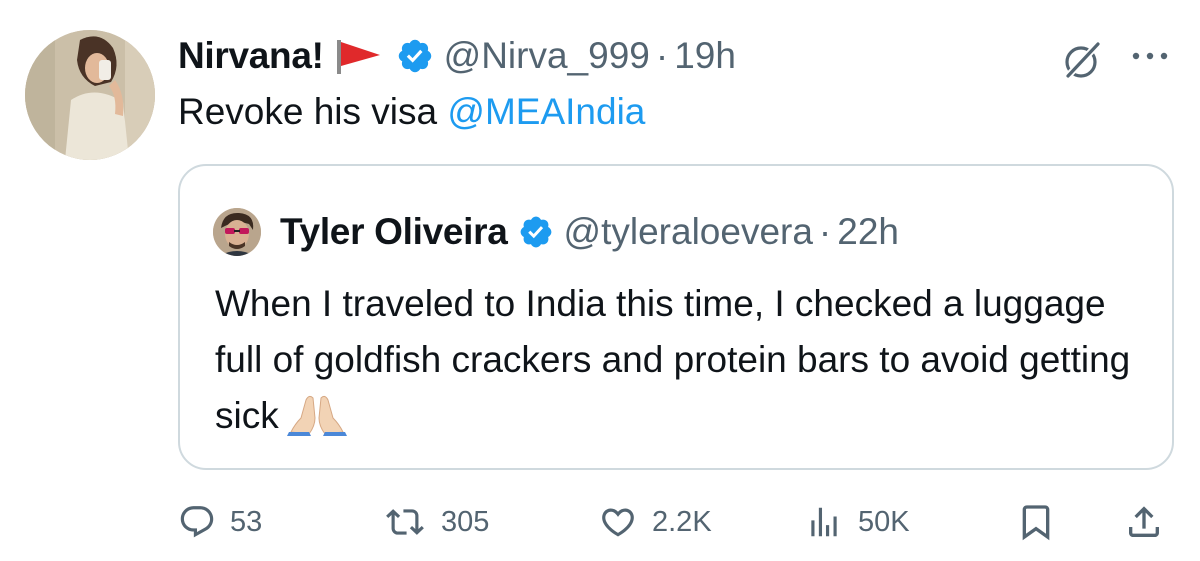 The width and height of the screenshot is (1200, 561). I want to click on like-count: 2.2K, so click(682, 521).